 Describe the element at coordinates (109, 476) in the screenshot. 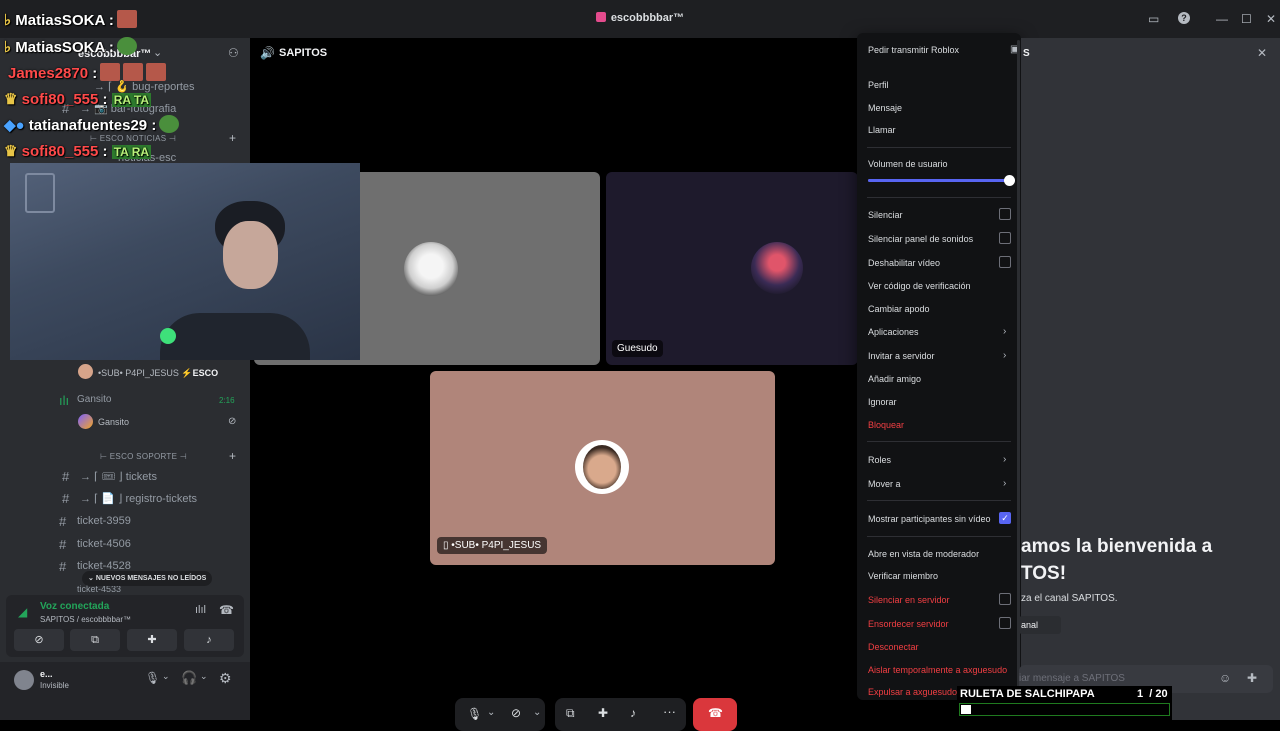

I see `channel-tickets: # → ⌈ 🎟 ⌋ tickets` at that location.